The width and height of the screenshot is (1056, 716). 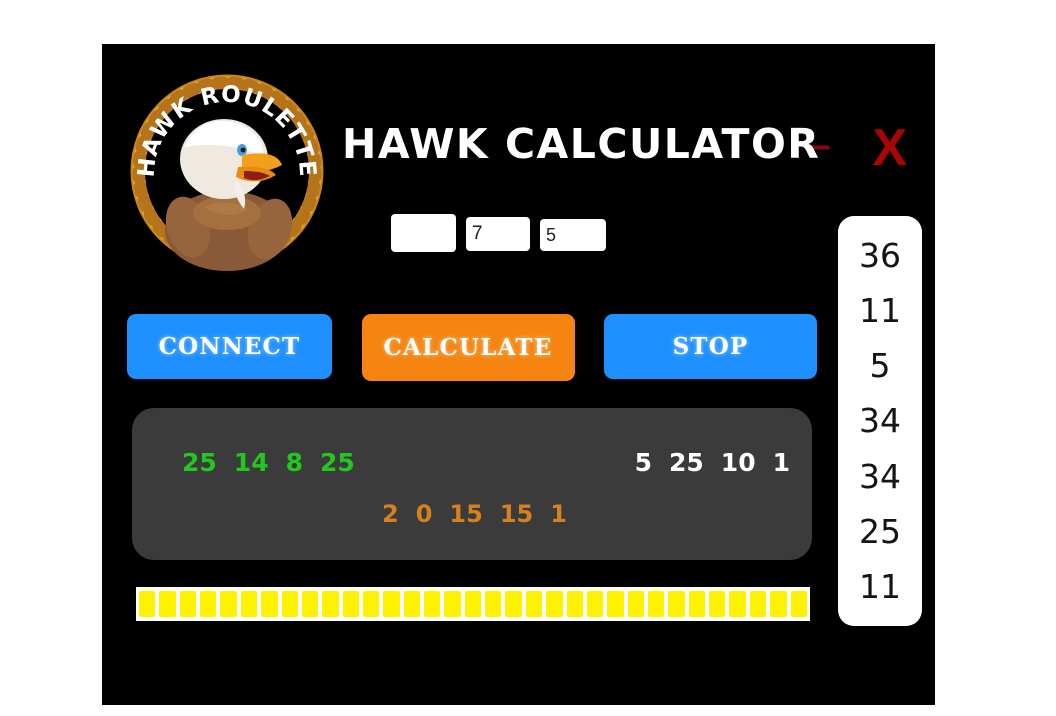 I want to click on close-icon: X, so click(x=889, y=148).